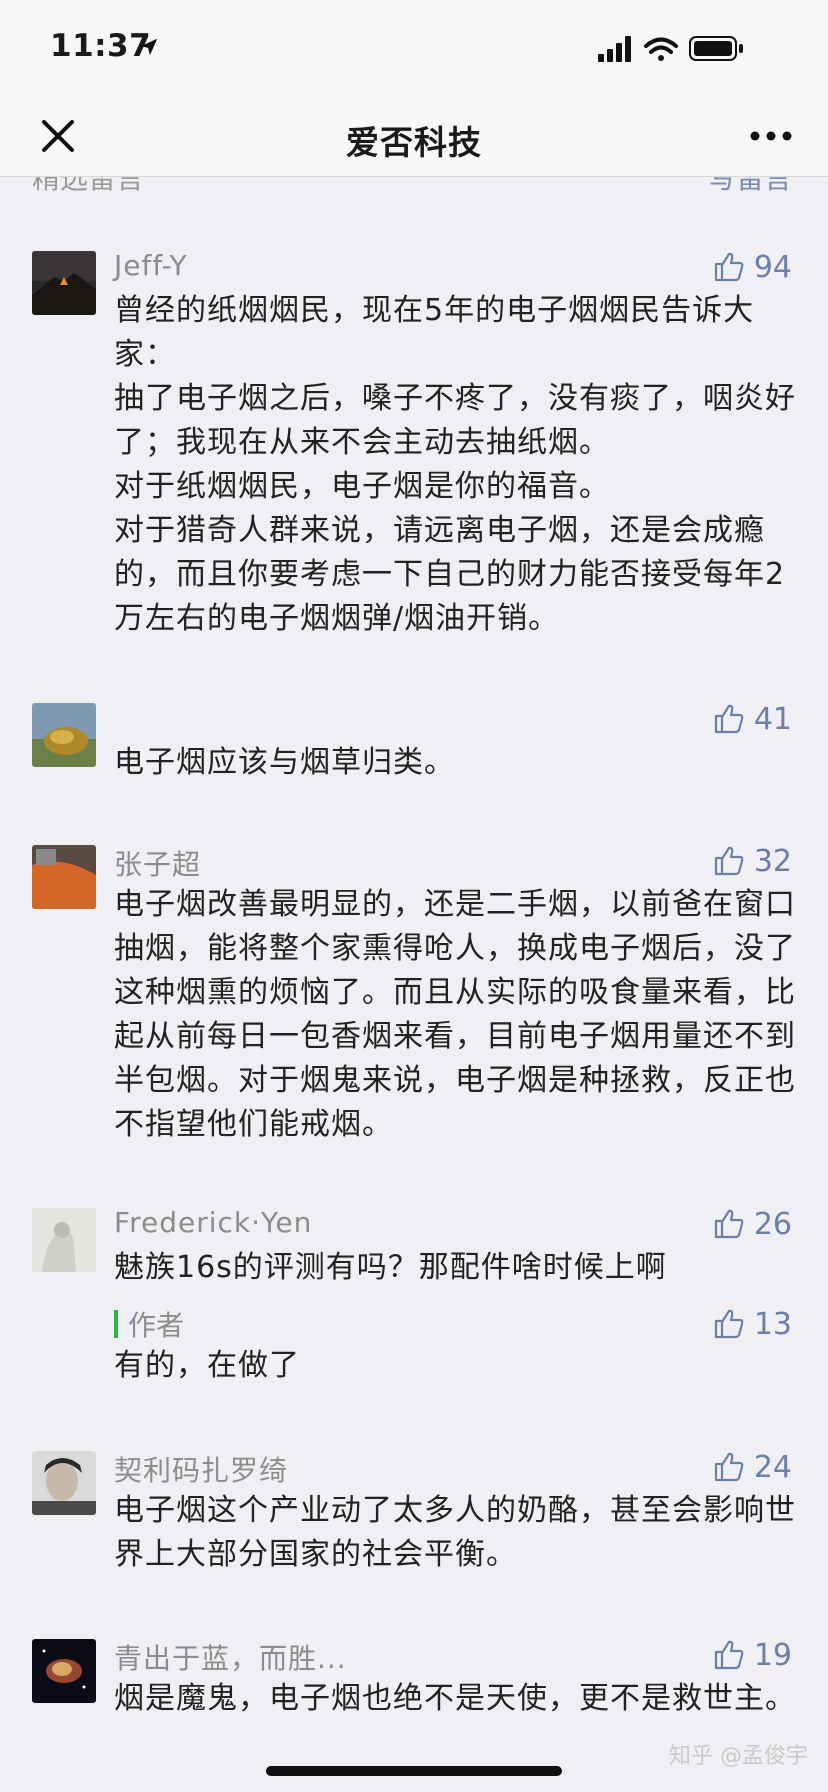  I want to click on more-icon, so click(771, 136).